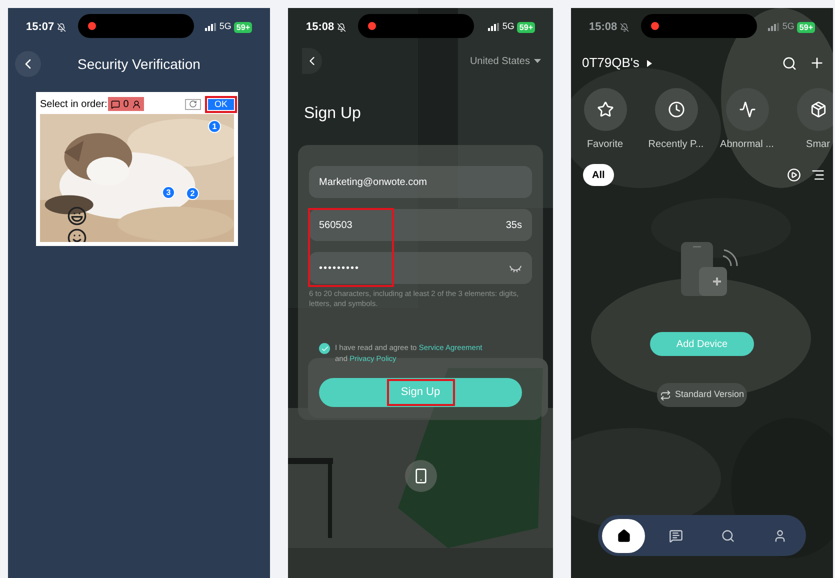 The width and height of the screenshot is (835, 578). I want to click on add-device-illustration, so click(709, 269).